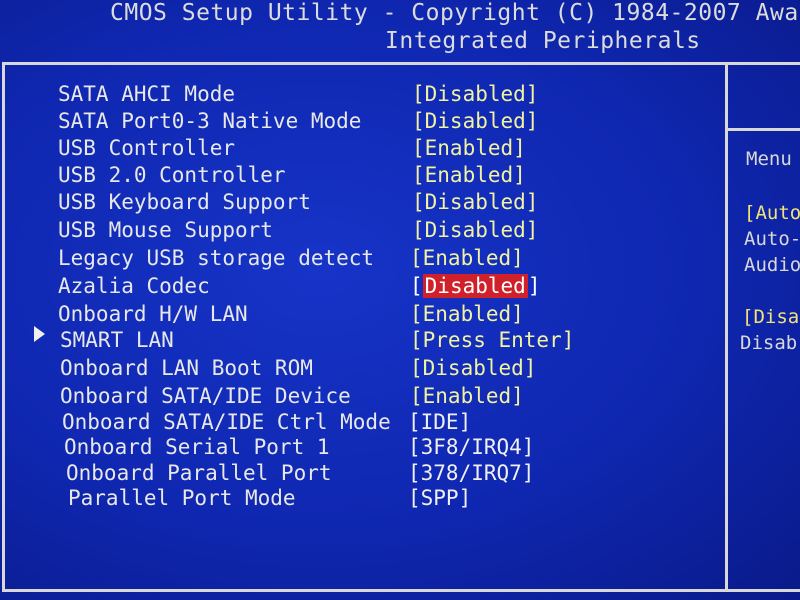  Describe the element at coordinates (390, 341) in the screenshot. I see `setting-row-smart-lan: SMART LAN [Press Enter]` at that location.